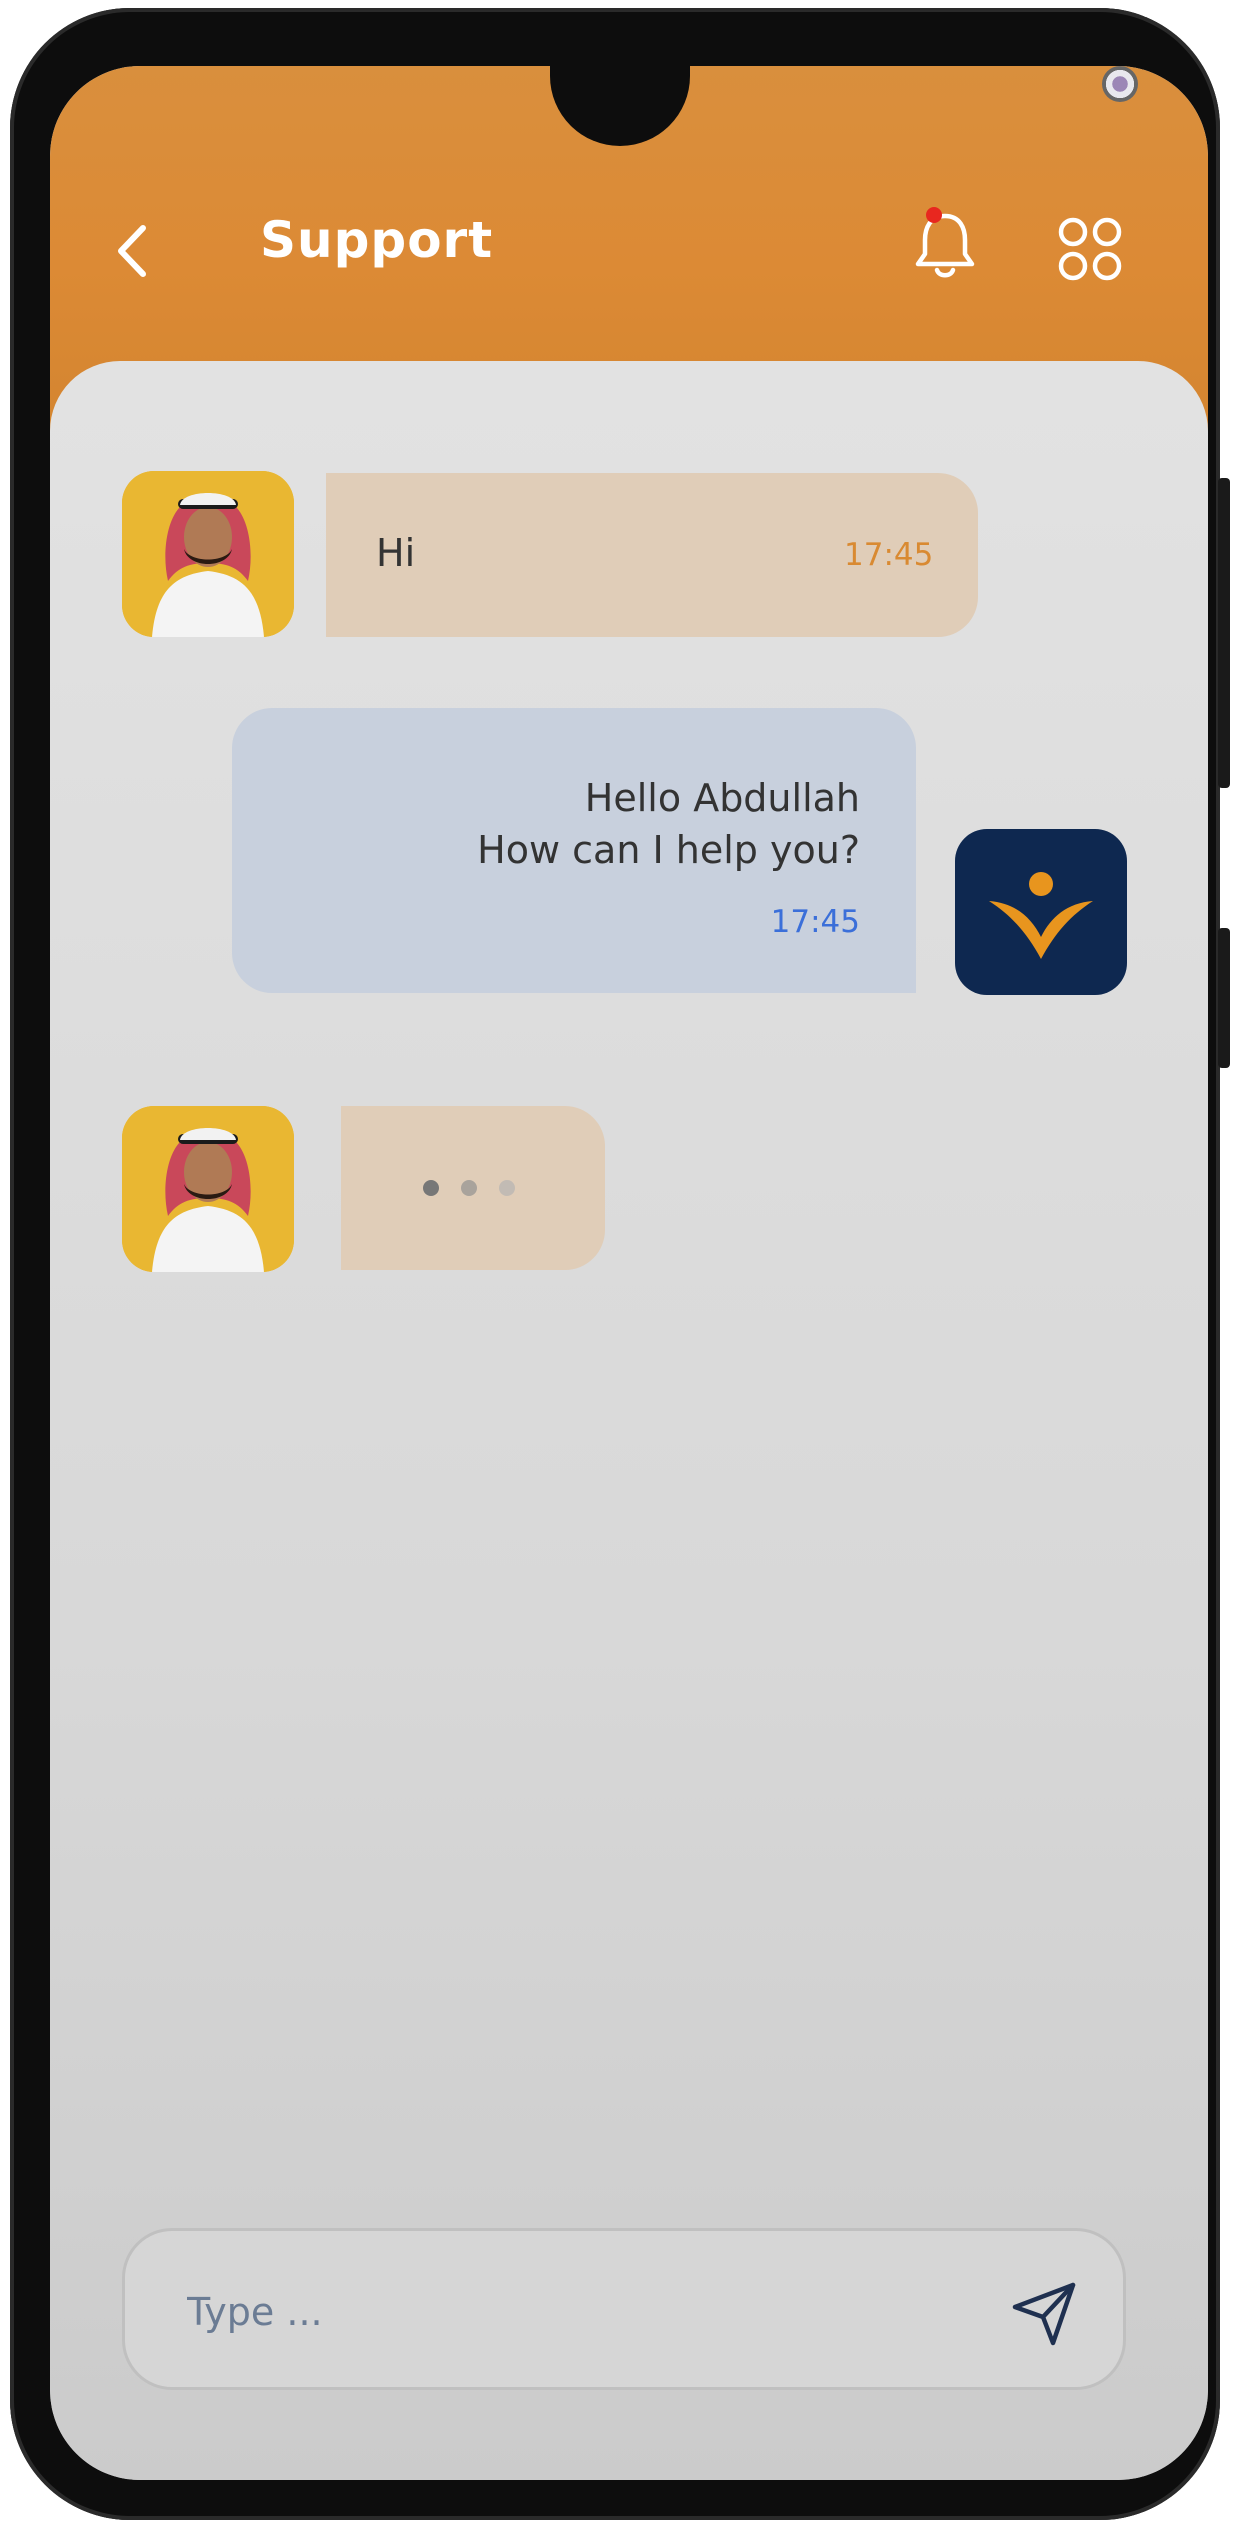 The image size is (1240, 2528). I want to click on back-button, so click(135, 251).